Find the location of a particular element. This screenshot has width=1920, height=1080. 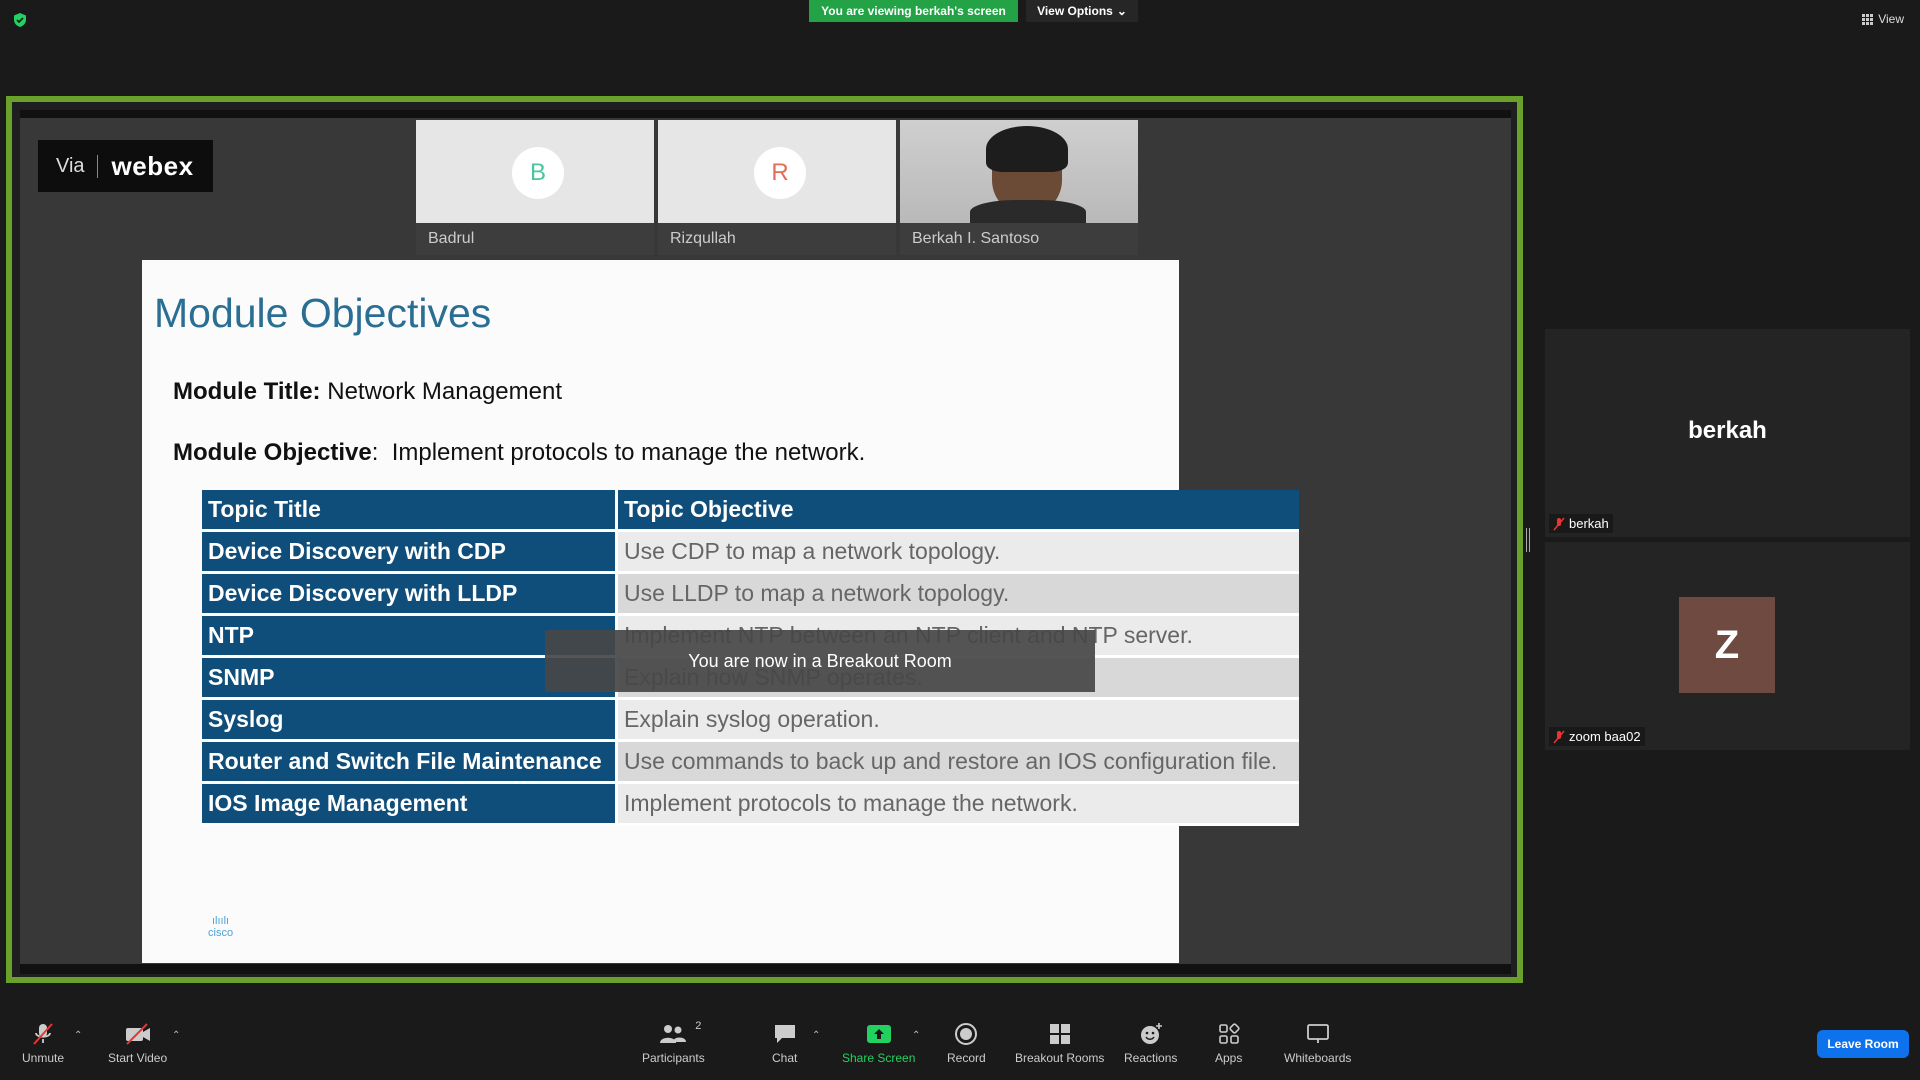

webex-participant-tile: R Rizqullah is located at coordinates (777, 187).